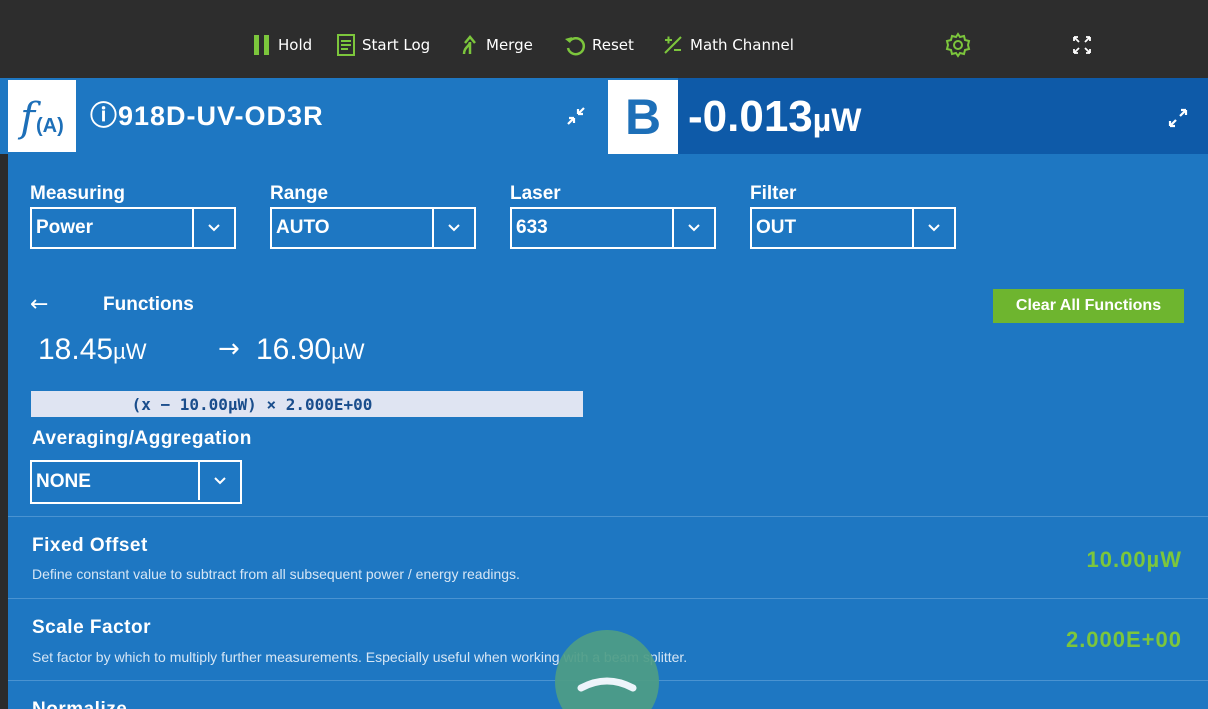 Image resolution: width=1208 pixels, height=709 pixels. I want to click on input-value: 18.45, so click(76, 349).